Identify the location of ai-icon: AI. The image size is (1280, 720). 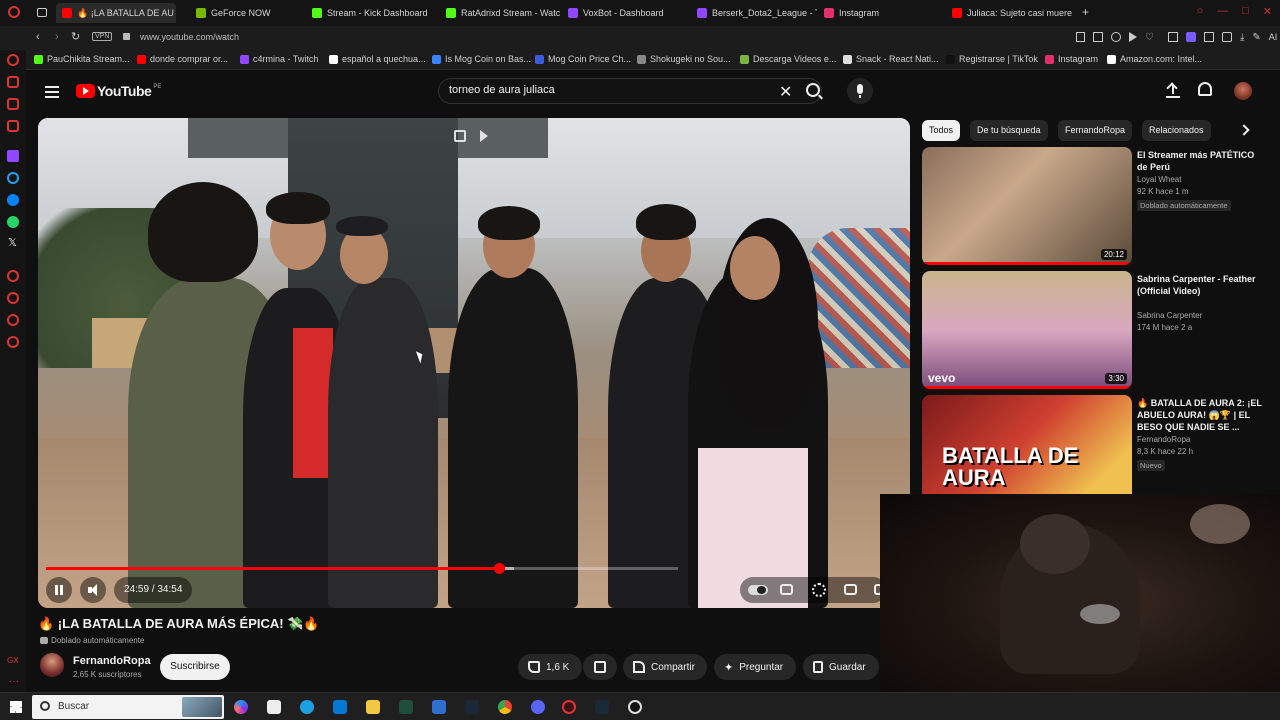
(1273, 37).